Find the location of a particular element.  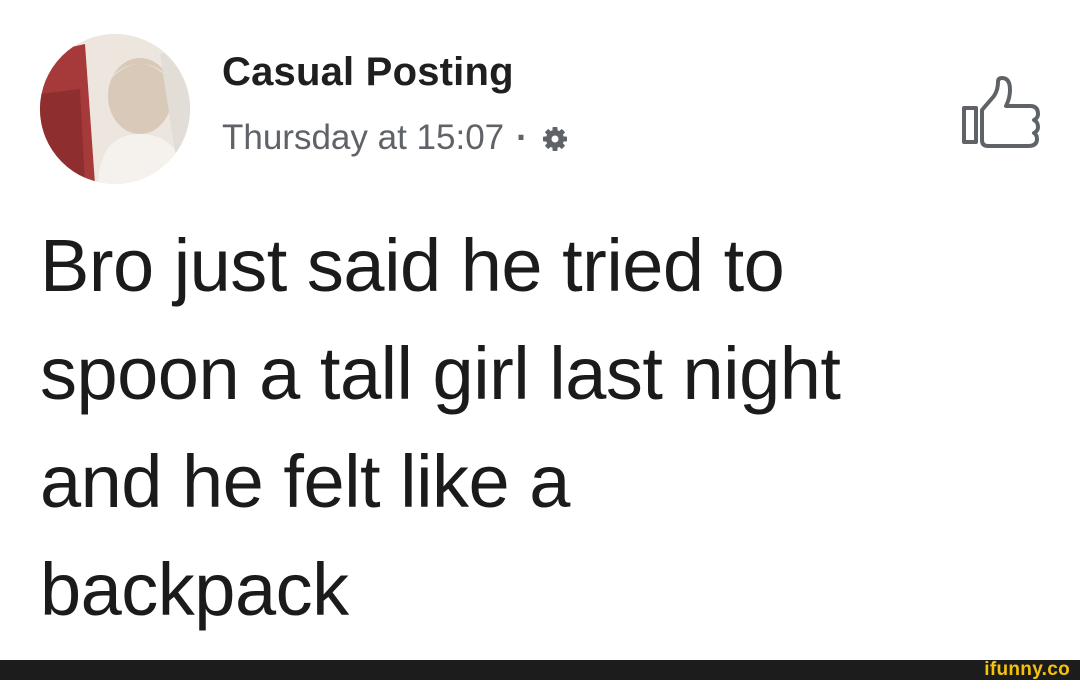

avatar-photo is located at coordinates (115, 109).